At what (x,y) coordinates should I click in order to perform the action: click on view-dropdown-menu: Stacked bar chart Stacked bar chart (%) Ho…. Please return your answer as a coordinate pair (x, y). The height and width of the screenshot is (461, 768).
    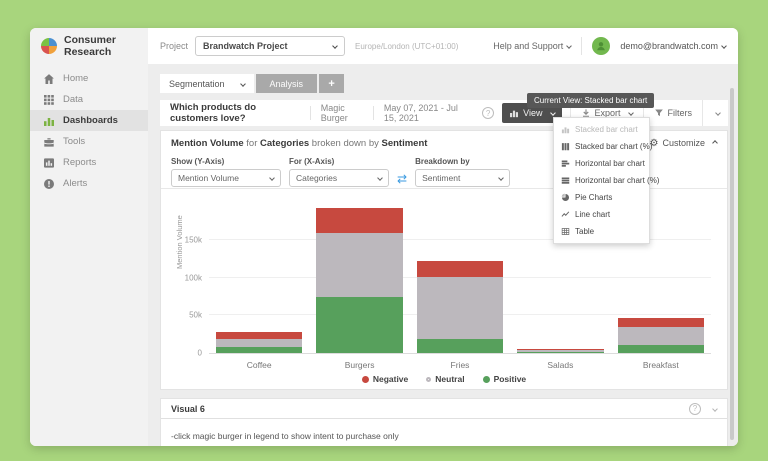
    Looking at the image, I should click on (606, 180).